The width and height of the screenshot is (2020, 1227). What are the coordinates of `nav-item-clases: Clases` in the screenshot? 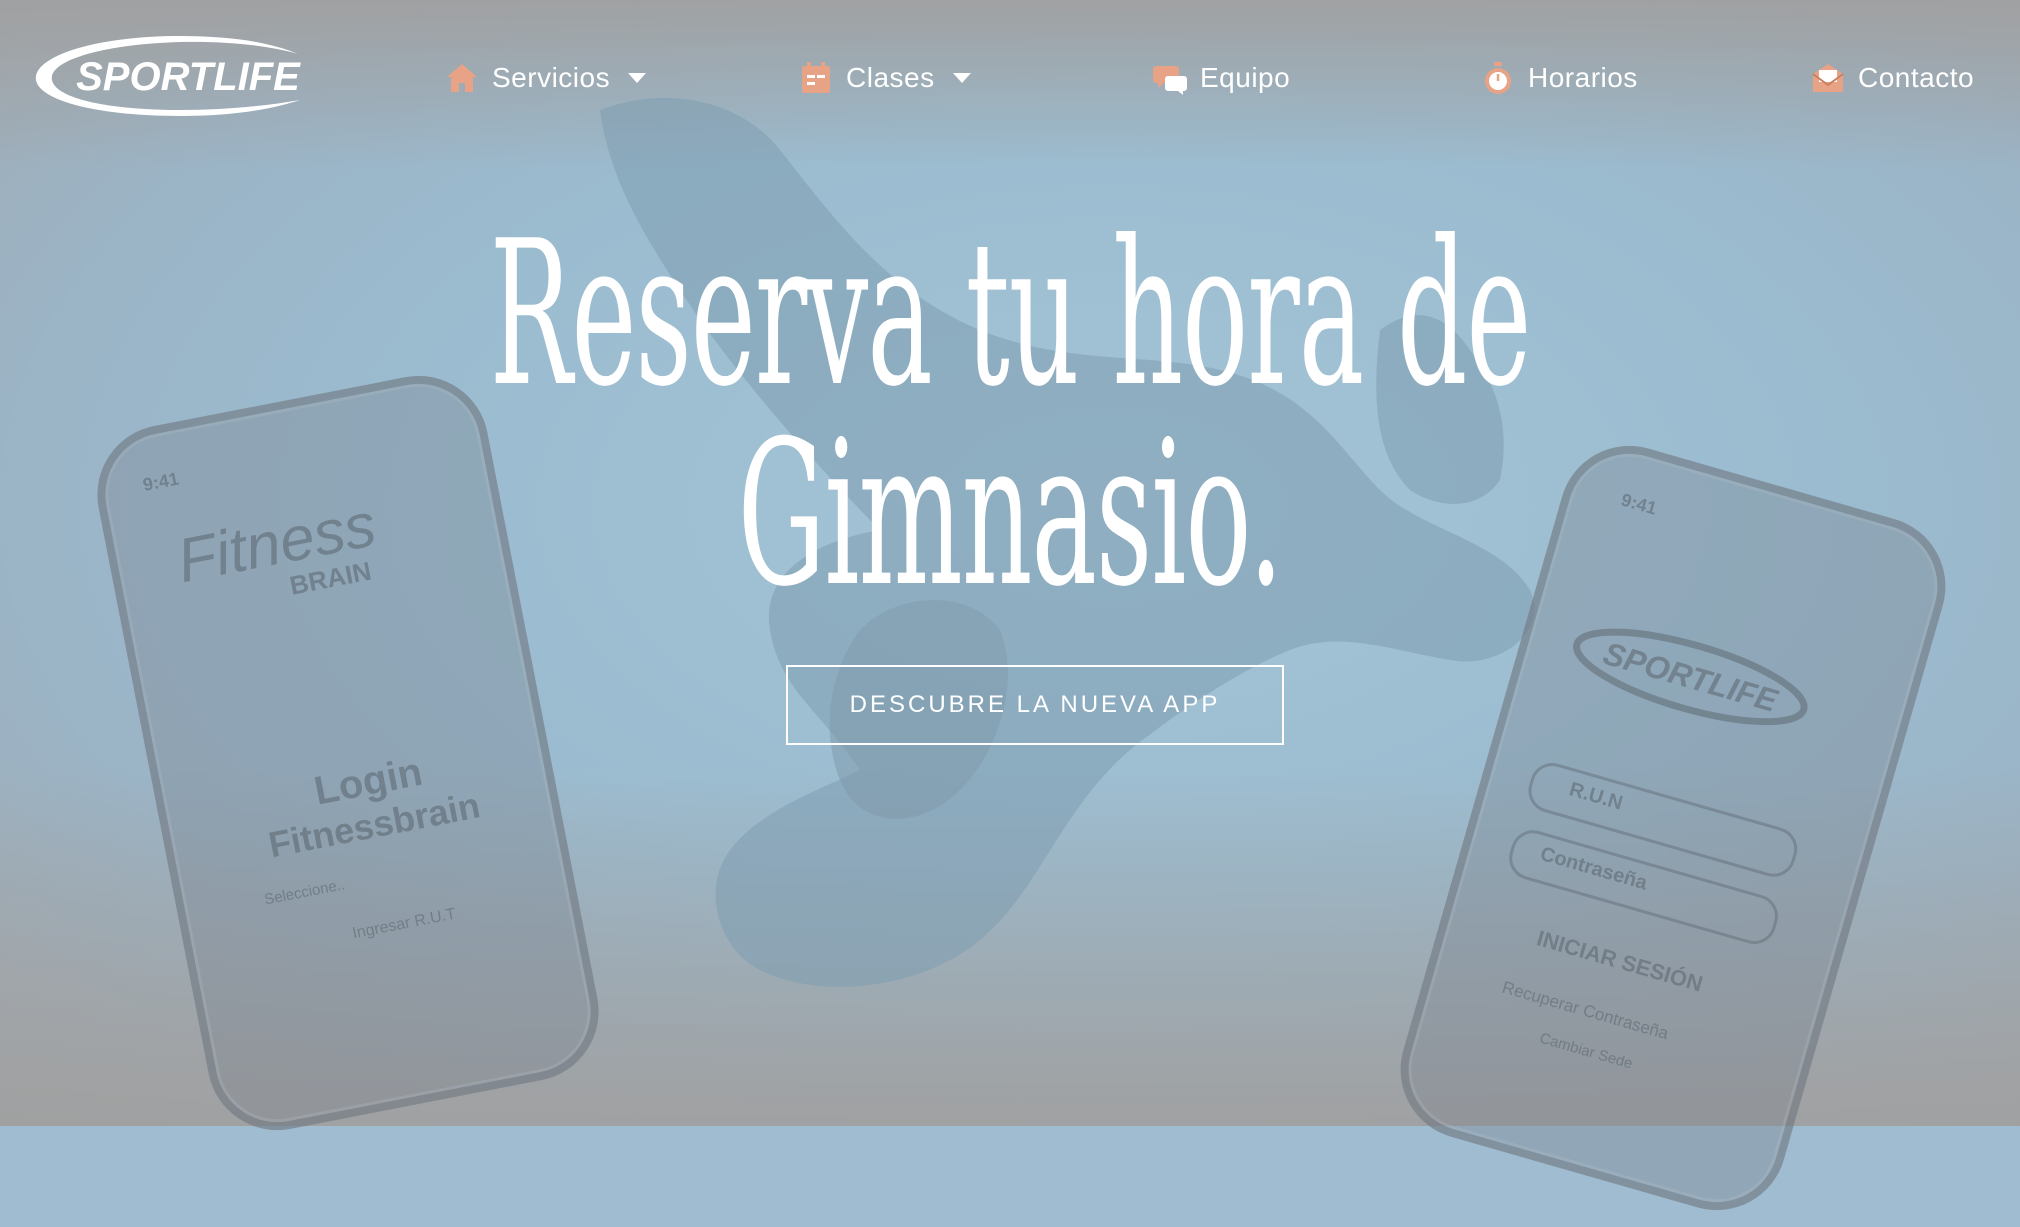 It's located at (884, 77).